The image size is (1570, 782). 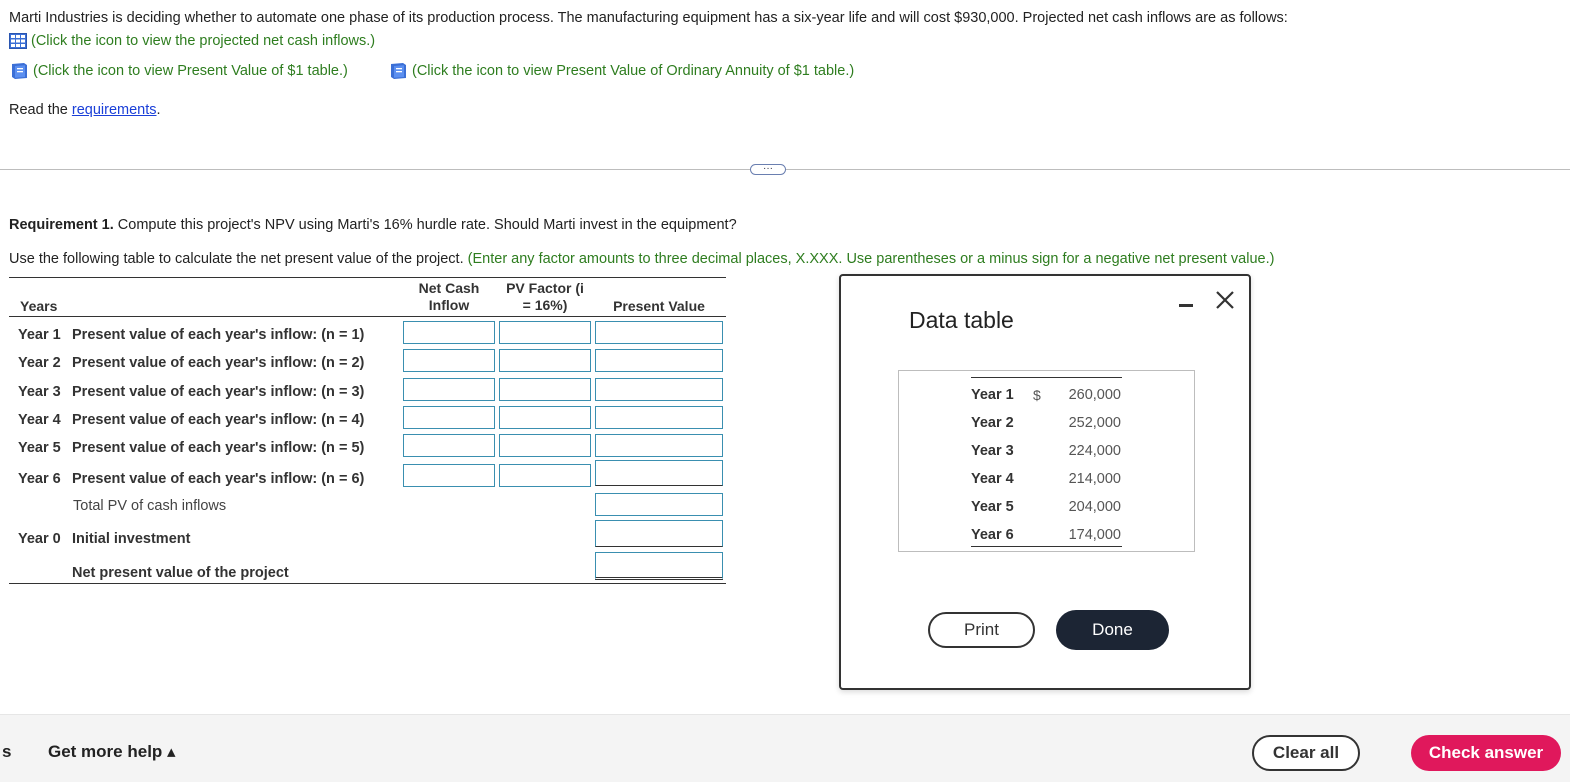 I want to click on pv-factor-input-year3, so click(x=545, y=389).